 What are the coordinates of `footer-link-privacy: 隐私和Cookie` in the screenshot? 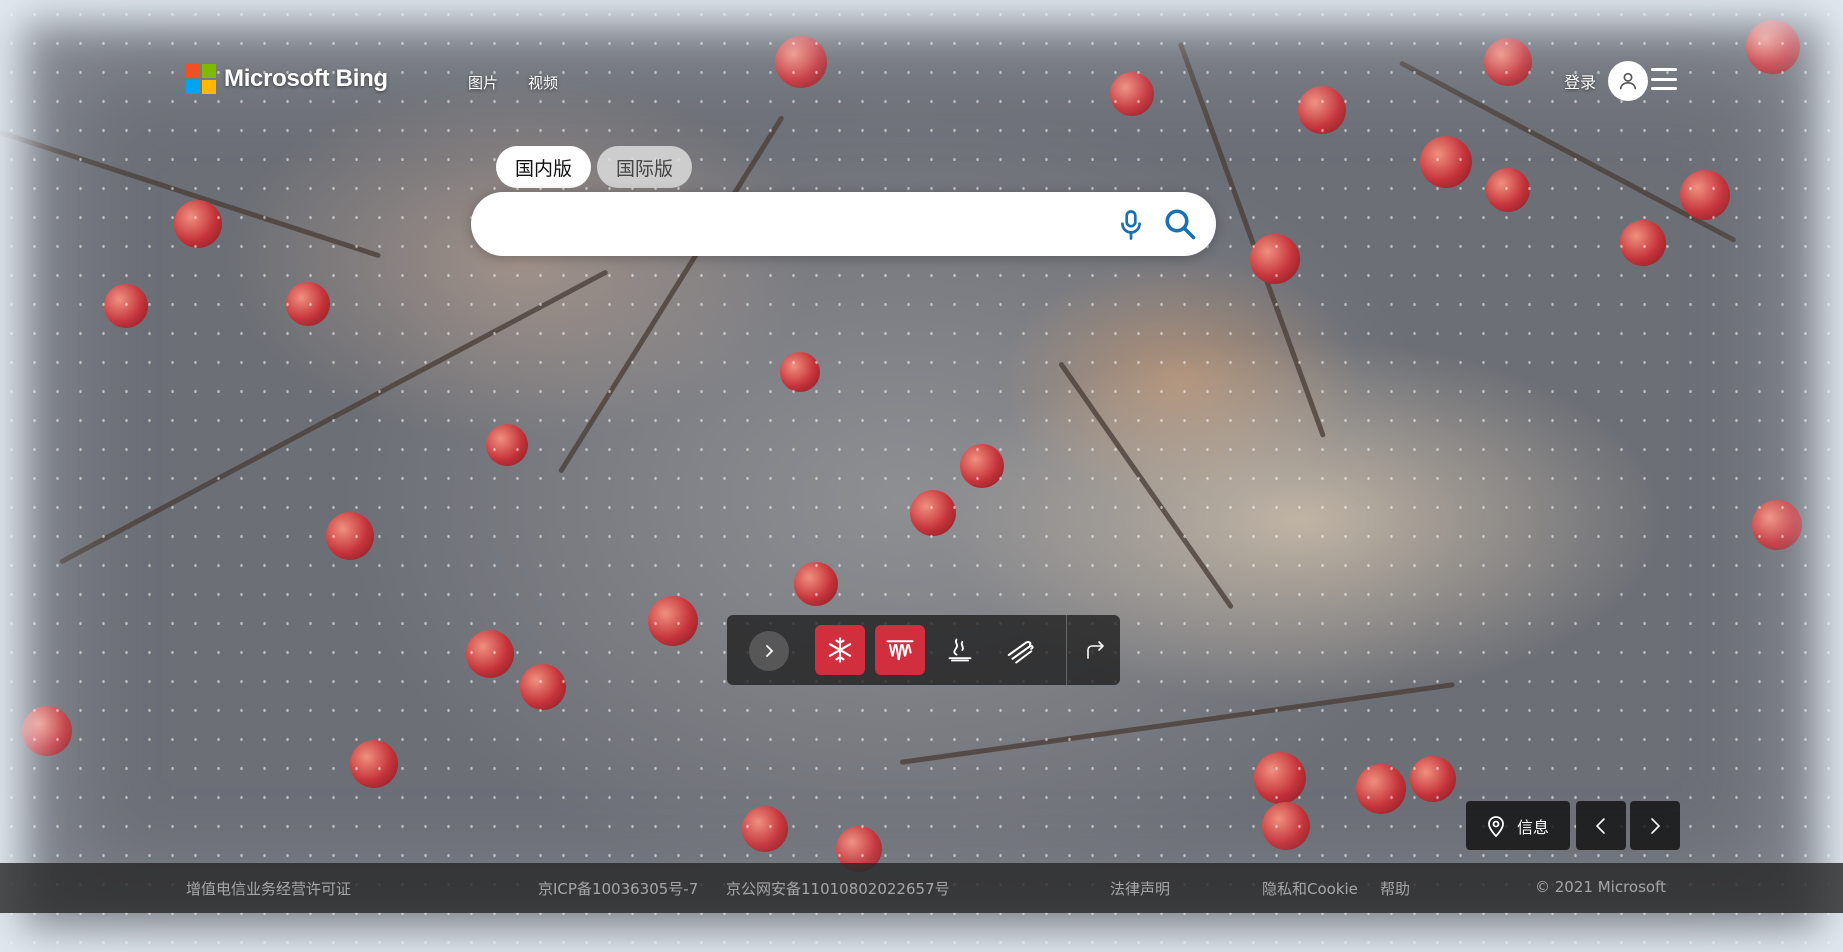 It's located at (1310, 888).